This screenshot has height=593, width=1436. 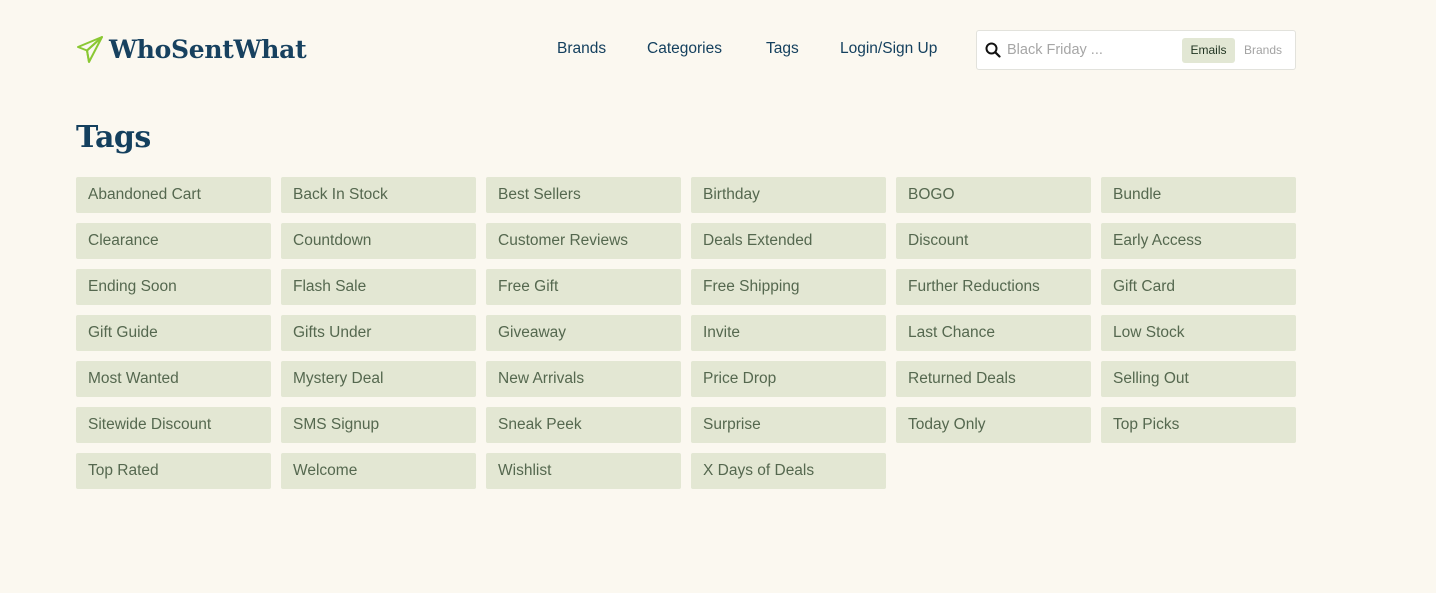 What do you see at coordinates (788, 425) in the screenshot?
I see `tag-link: Surprise` at bounding box center [788, 425].